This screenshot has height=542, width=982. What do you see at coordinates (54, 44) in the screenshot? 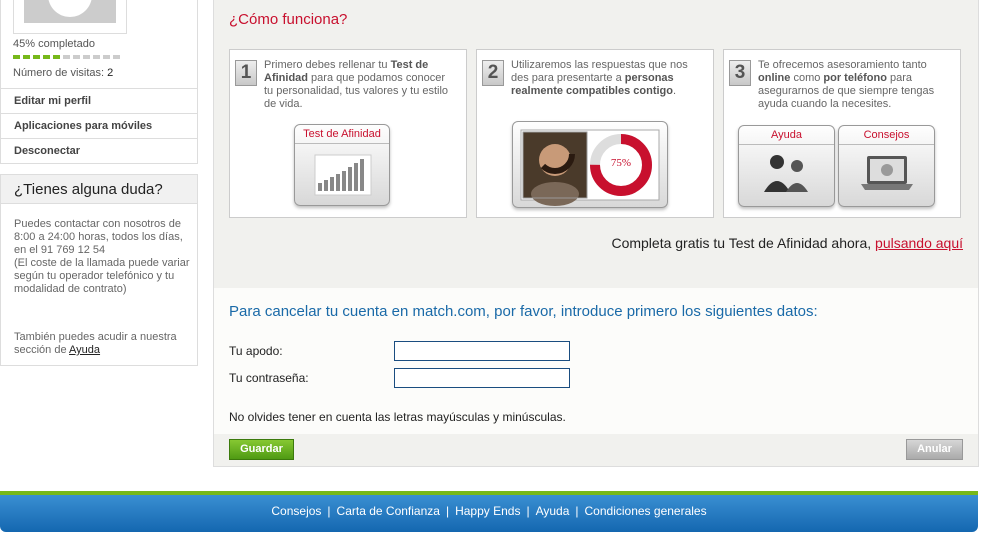
I see `profile-progress-text: 45% completado` at bounding box center [54, 44].